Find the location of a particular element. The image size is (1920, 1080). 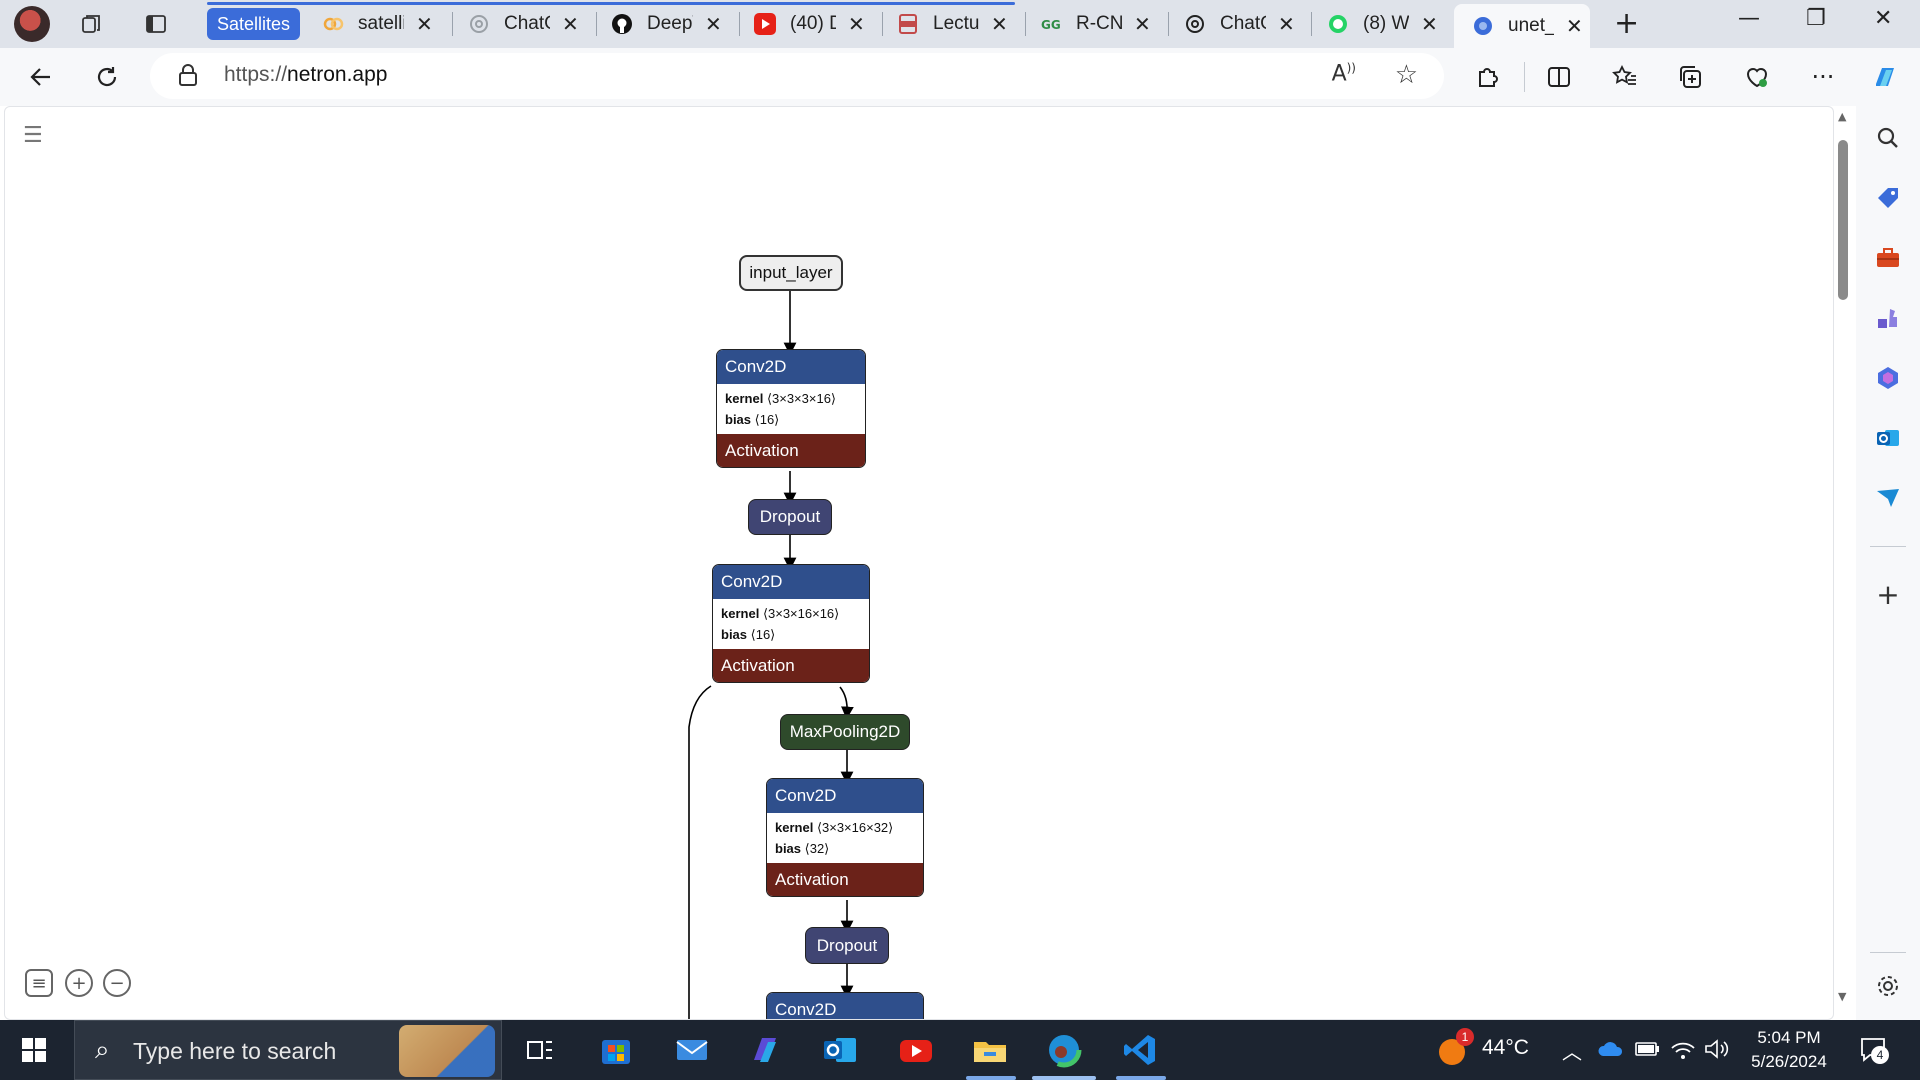

tab-netron-active: unet_ ✕ is located at coordinates (1522, 26).